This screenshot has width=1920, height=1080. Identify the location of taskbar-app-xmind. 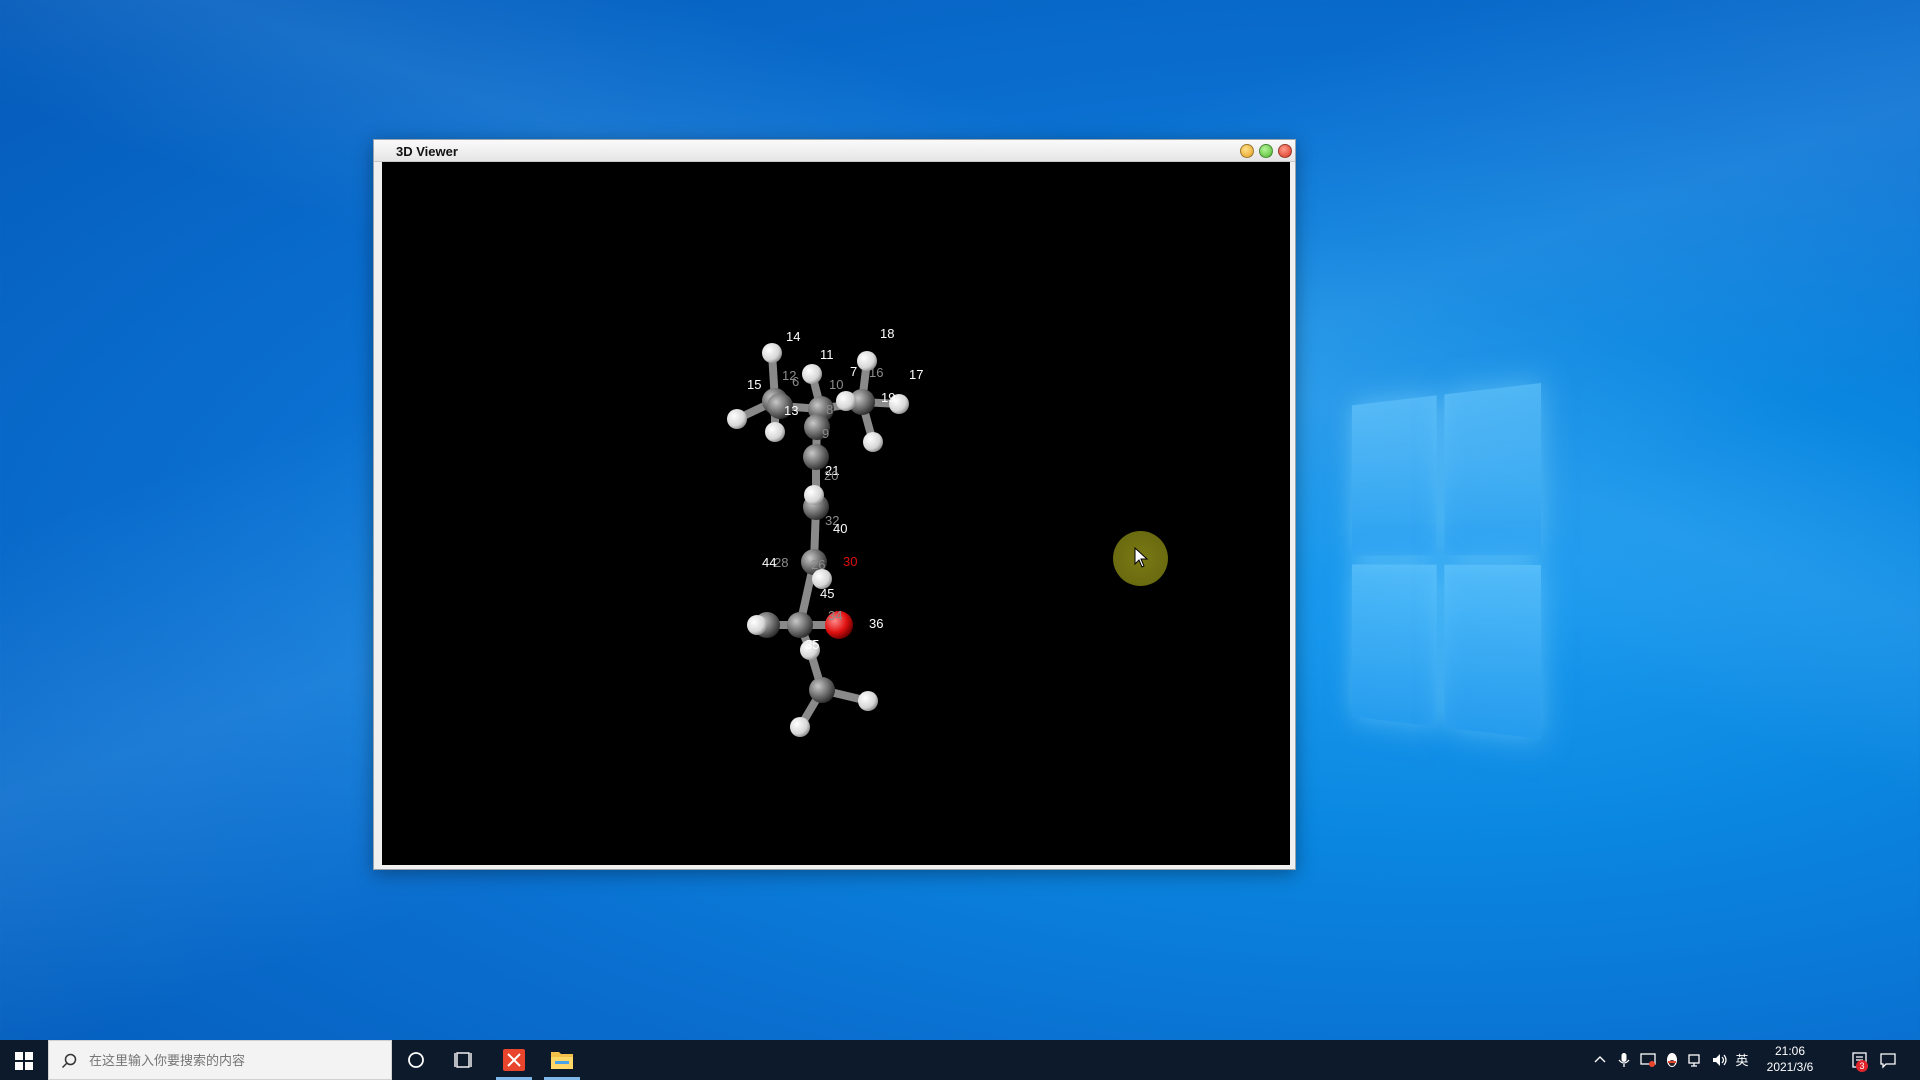
(514, 1060).